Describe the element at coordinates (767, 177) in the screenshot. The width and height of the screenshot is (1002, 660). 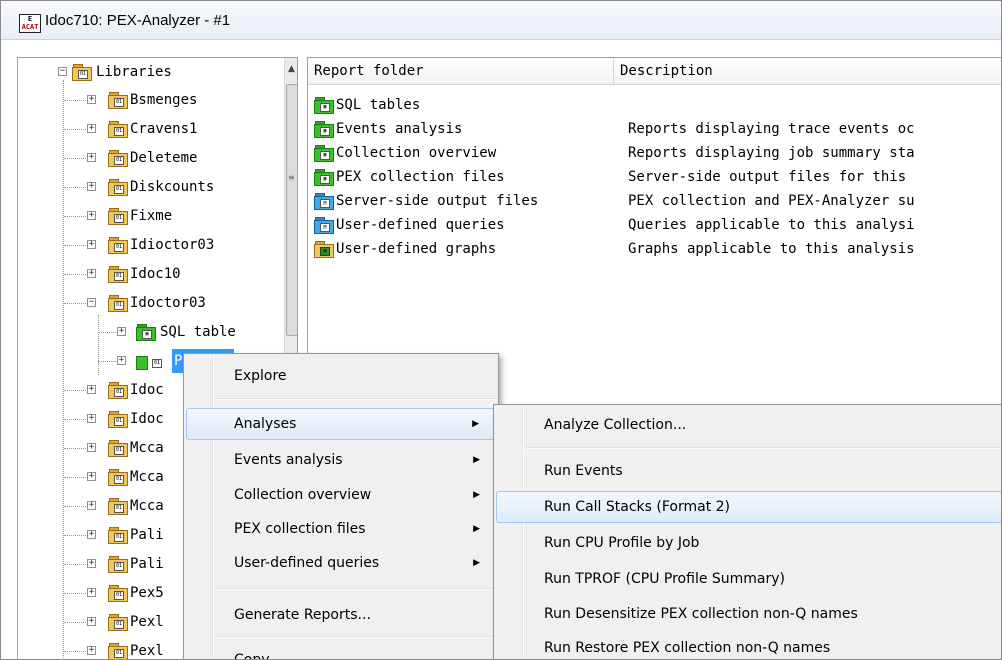
I see `report-folder-desc: Server-side output files for this` at that location.